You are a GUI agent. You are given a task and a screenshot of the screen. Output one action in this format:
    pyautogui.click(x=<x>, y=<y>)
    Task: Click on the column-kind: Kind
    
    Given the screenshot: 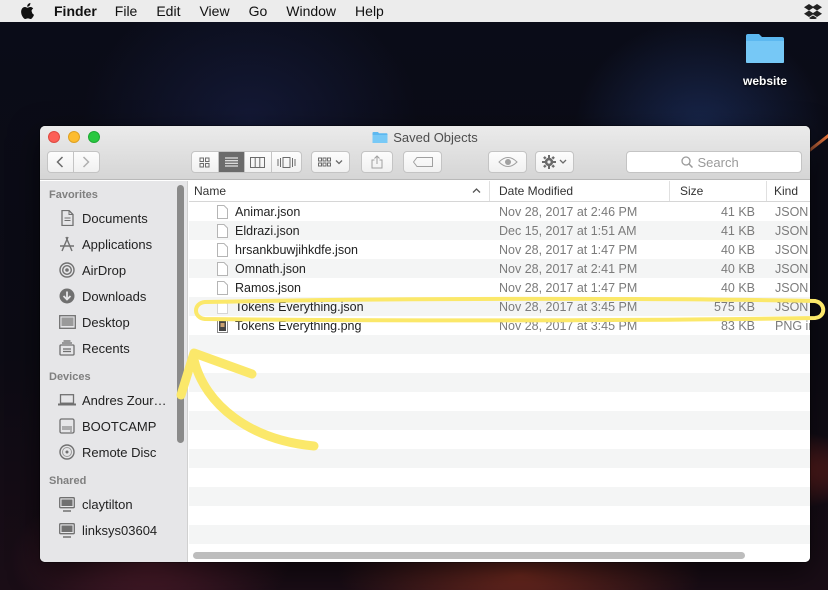 What is the action you would take?
    pyautogui.click(x=788, y=191)
    